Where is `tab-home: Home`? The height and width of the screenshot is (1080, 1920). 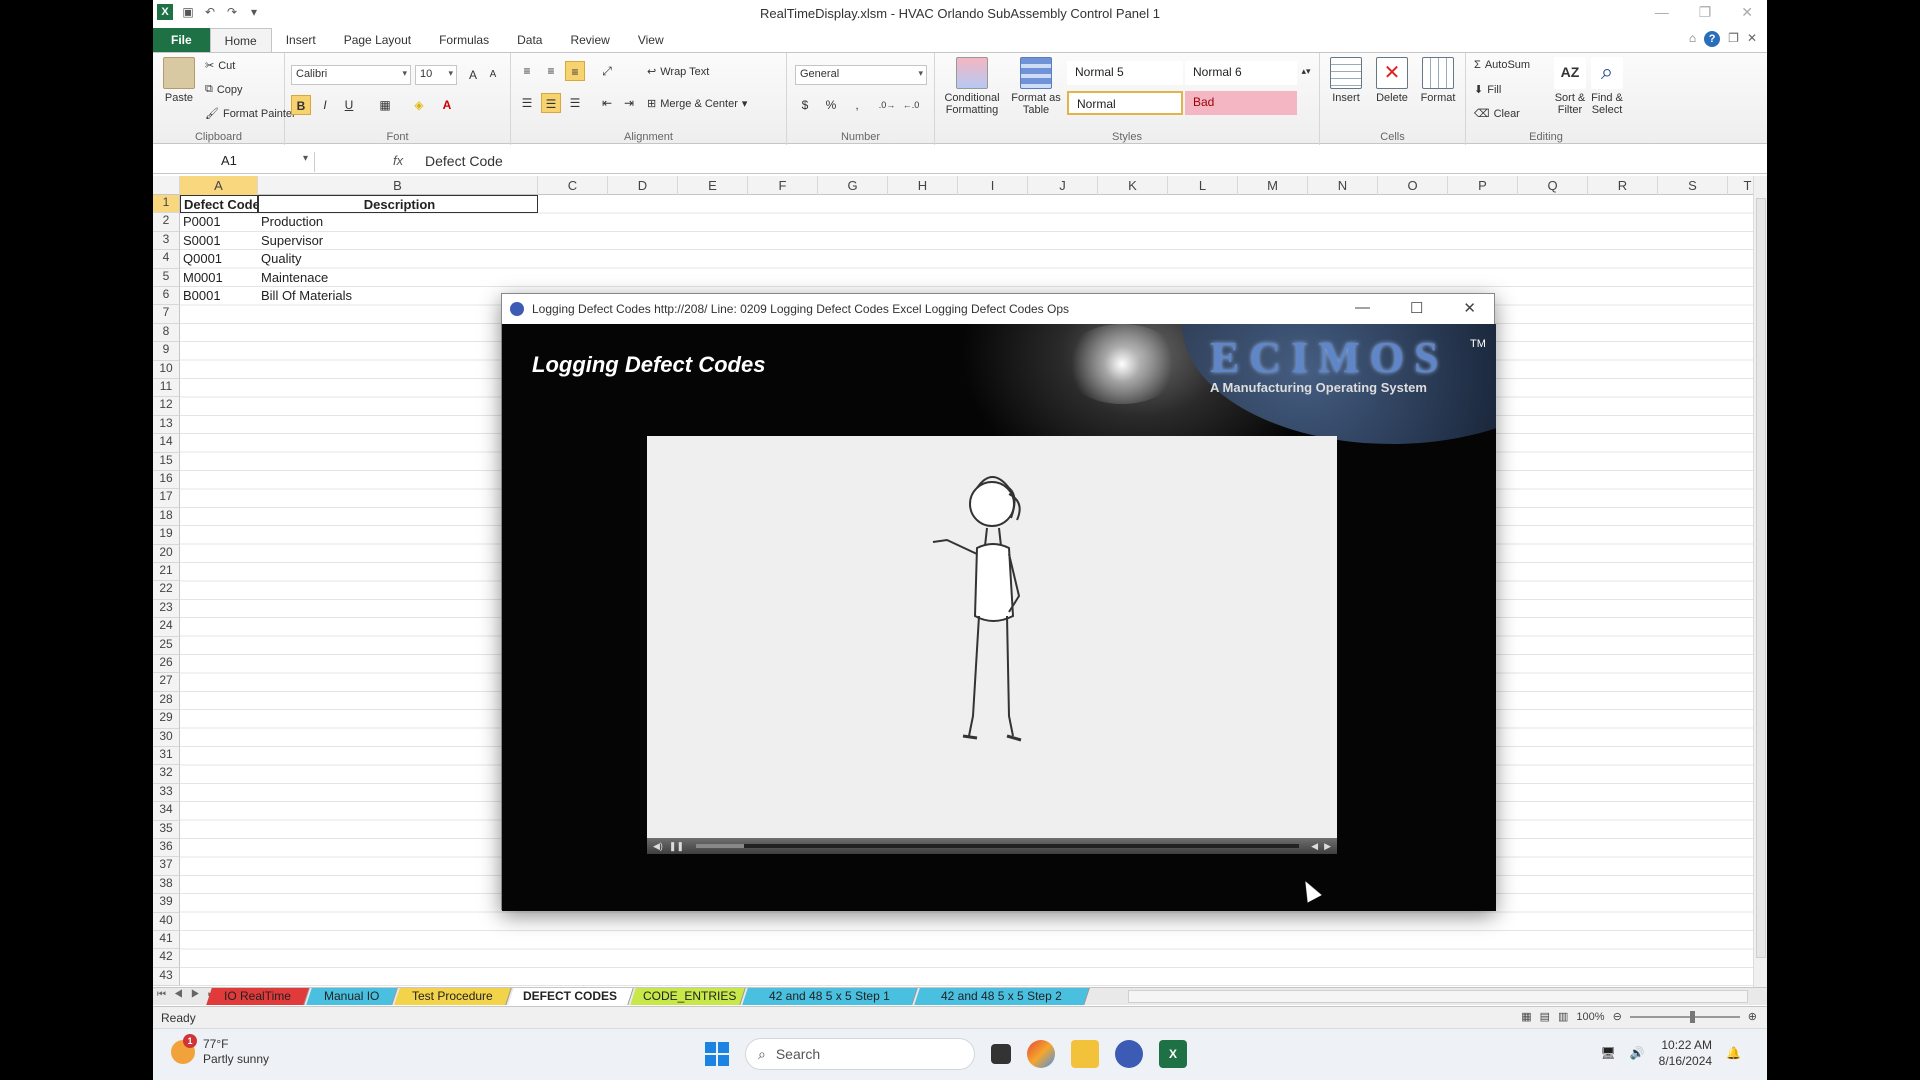
tab-home: Home is located at coordinates (240, 40).